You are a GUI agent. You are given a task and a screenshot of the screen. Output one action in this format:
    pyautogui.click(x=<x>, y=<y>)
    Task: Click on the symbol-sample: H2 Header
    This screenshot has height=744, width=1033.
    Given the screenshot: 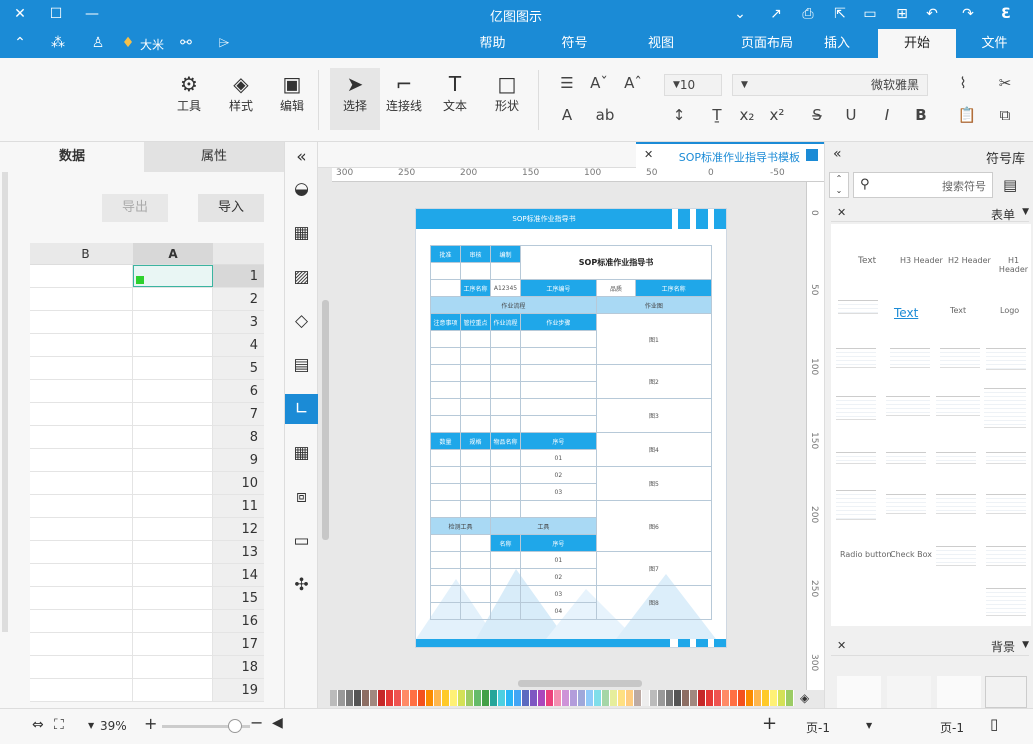 What is the action you would take?
    pyautogui.click(x=969, y=260)
    